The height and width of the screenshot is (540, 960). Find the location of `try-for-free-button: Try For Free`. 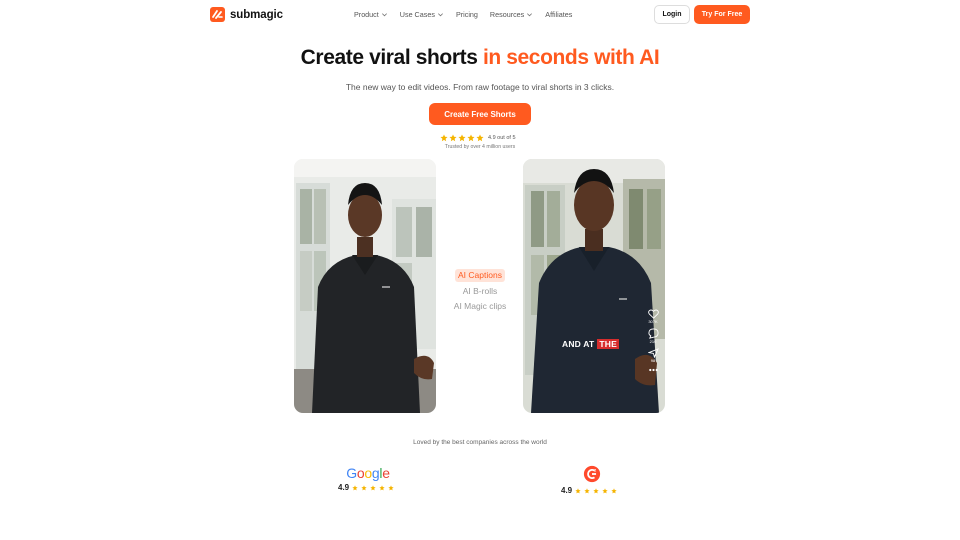

try-for-free-button: Try For Free is located at coordinates (722, 14).